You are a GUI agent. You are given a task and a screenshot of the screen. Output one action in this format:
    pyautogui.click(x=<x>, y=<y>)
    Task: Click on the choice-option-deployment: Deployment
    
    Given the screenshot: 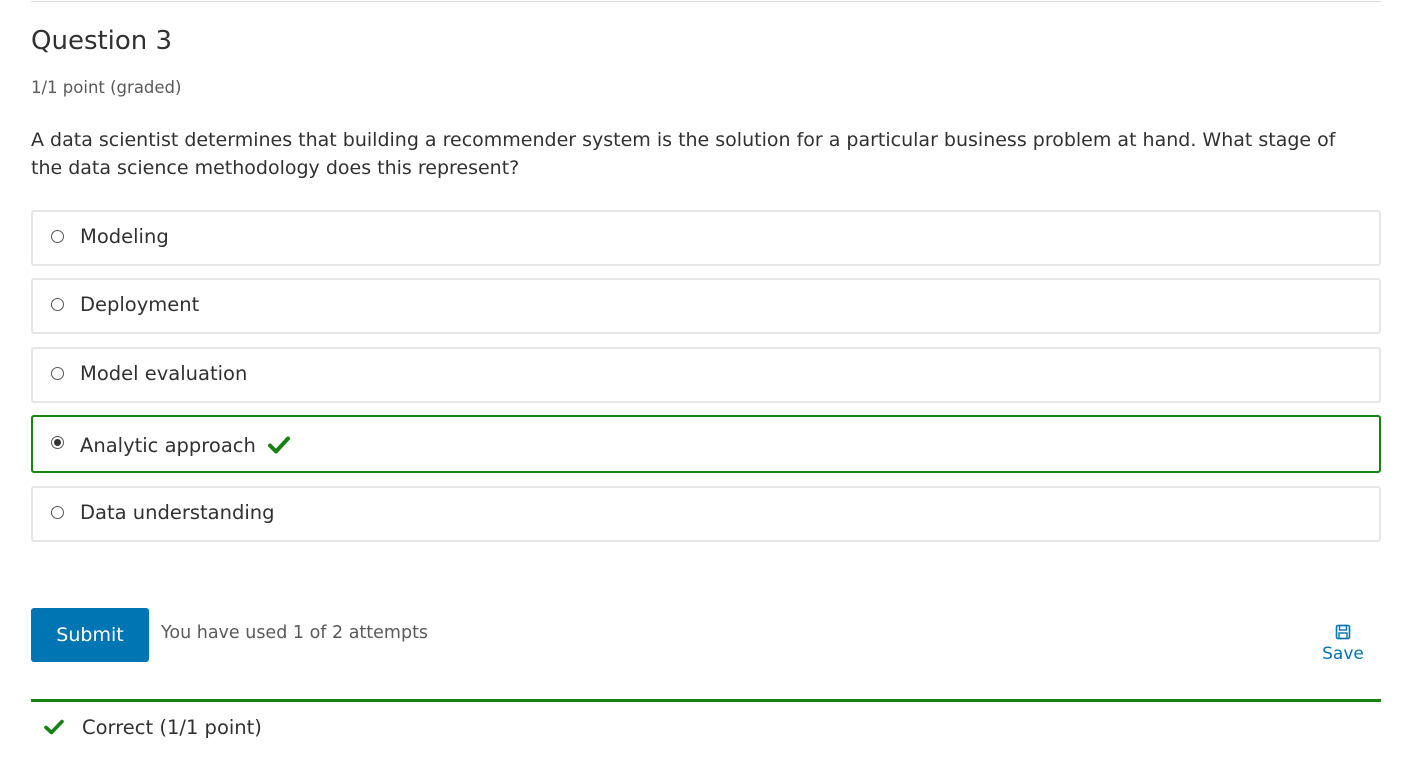 What is the action you would take?
    pyautogui.click(x=706, y=306)
    